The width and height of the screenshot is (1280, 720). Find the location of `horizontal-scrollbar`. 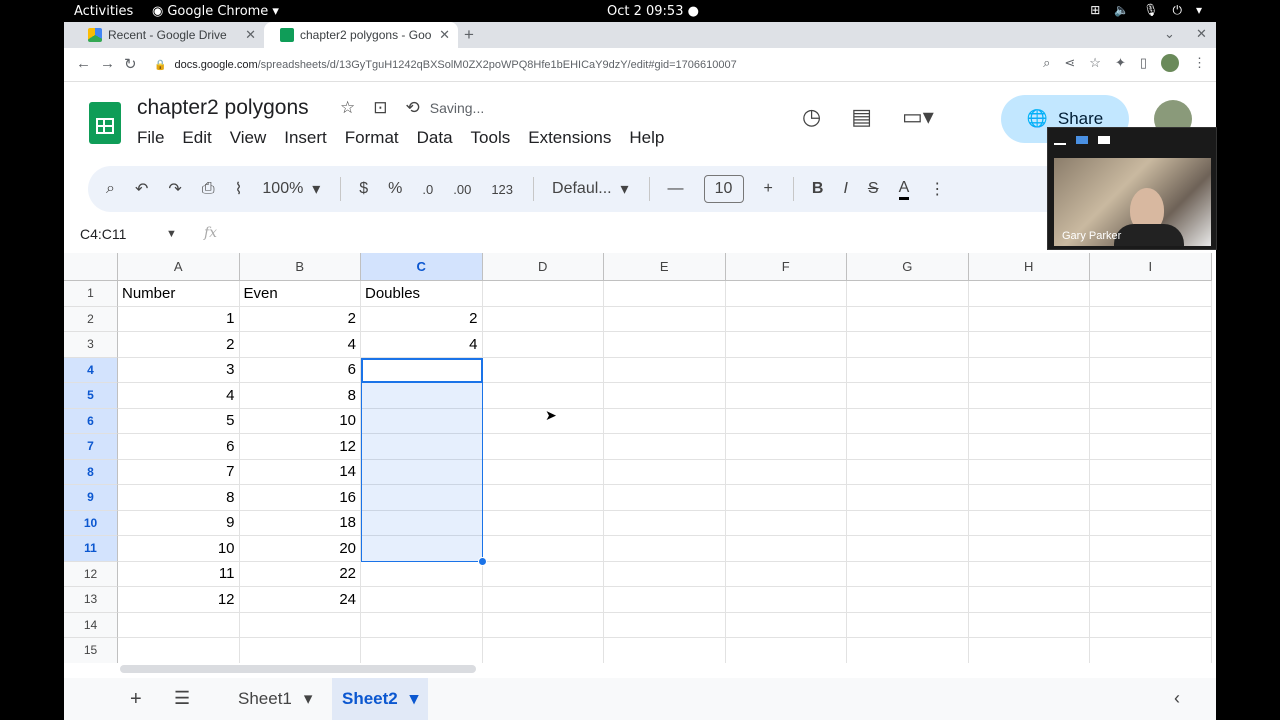

horizontal-scrollbar is located at coordinates (298, 669).